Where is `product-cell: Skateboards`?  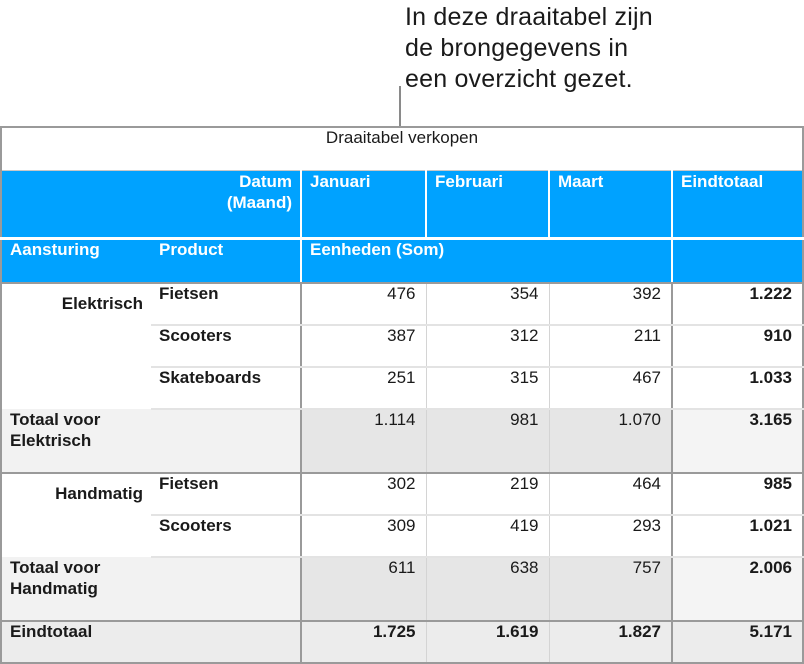
product-cell: Skateboards is located at coordinates (226, 388).